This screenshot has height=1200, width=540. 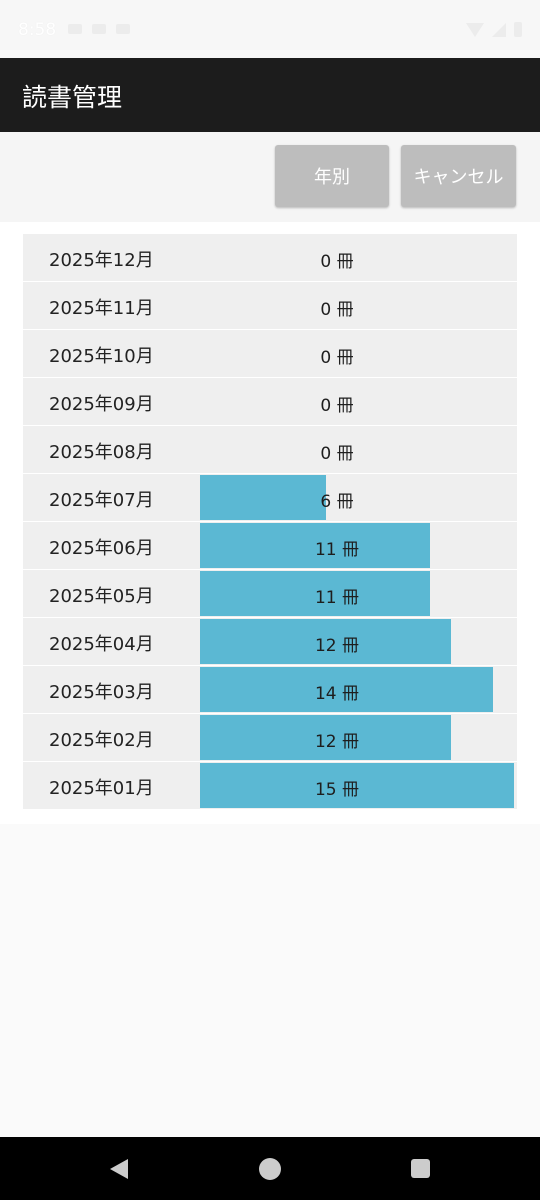 What do you see at coordinates (270, 353) in the screenshot?
I see `list-item: 2025年10月 0 冊` at bounding box center [270, 353].